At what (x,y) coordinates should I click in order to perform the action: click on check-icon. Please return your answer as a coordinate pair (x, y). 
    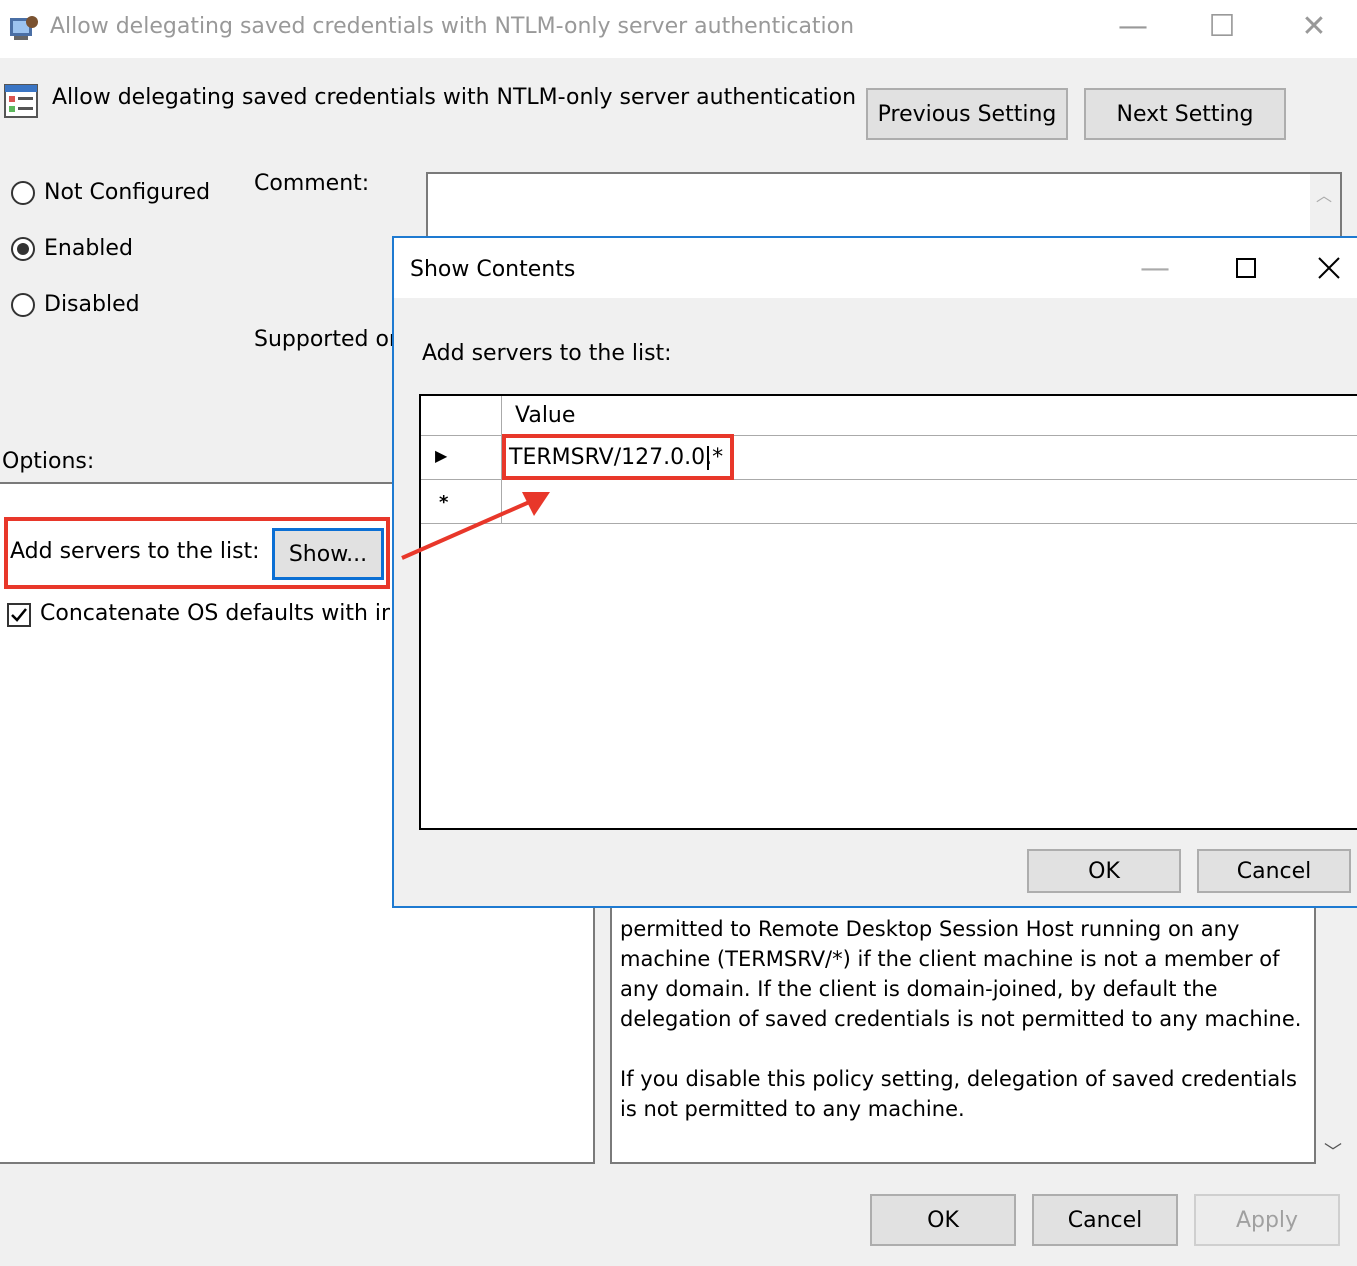
    Looking at the image, I should click on (19, 615).